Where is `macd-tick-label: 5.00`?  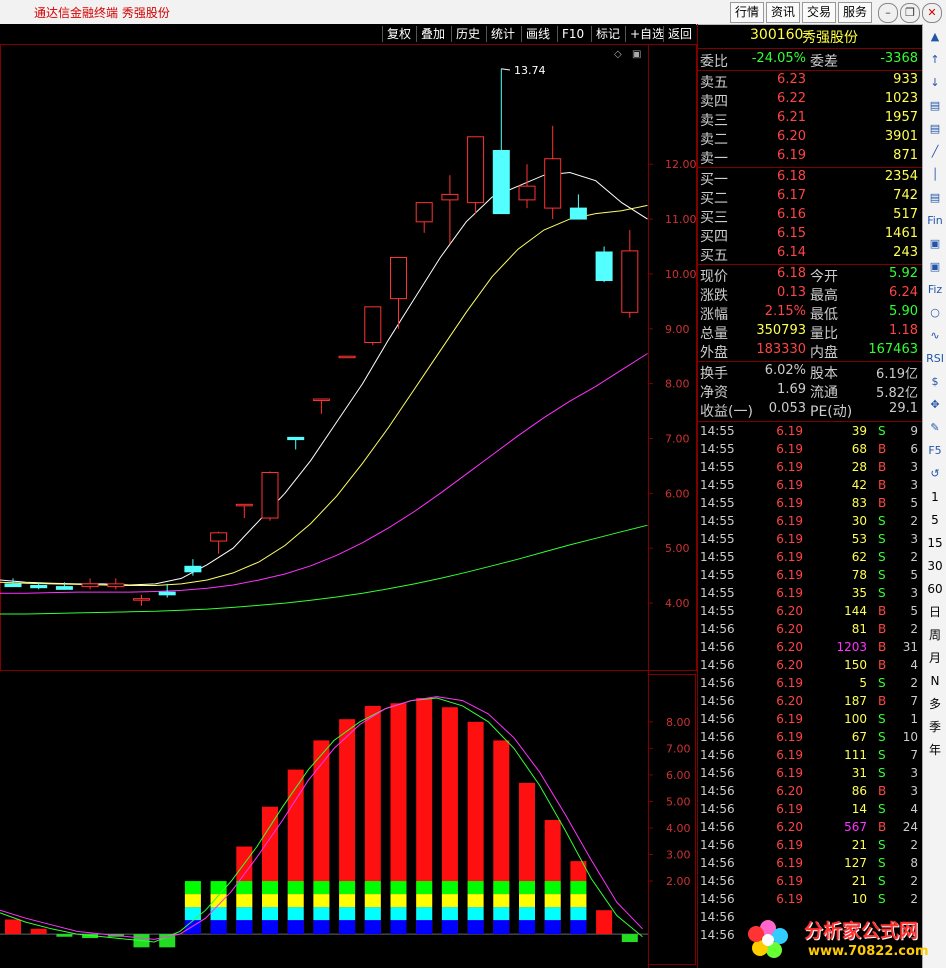
macd-tick-label: 5.00 is located at coordinates (678, 801).